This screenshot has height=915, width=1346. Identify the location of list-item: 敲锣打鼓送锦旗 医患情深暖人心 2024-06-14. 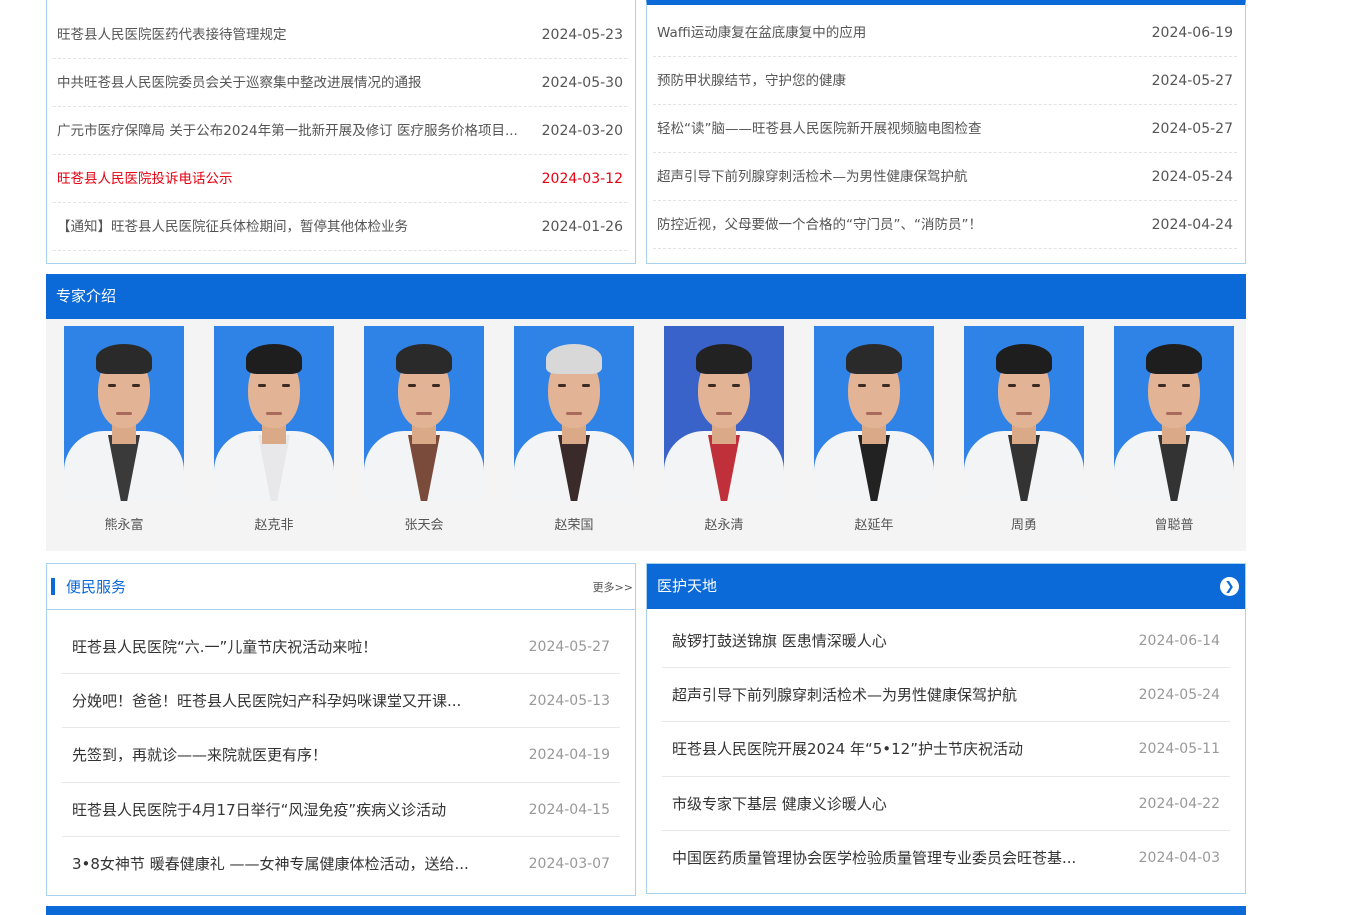
(946, 641).